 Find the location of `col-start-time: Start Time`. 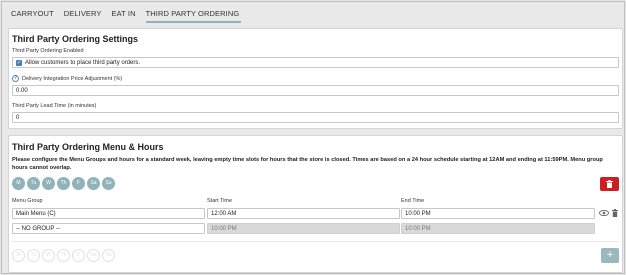

col-start-time: Start Time is located at coordinates (220, 201).